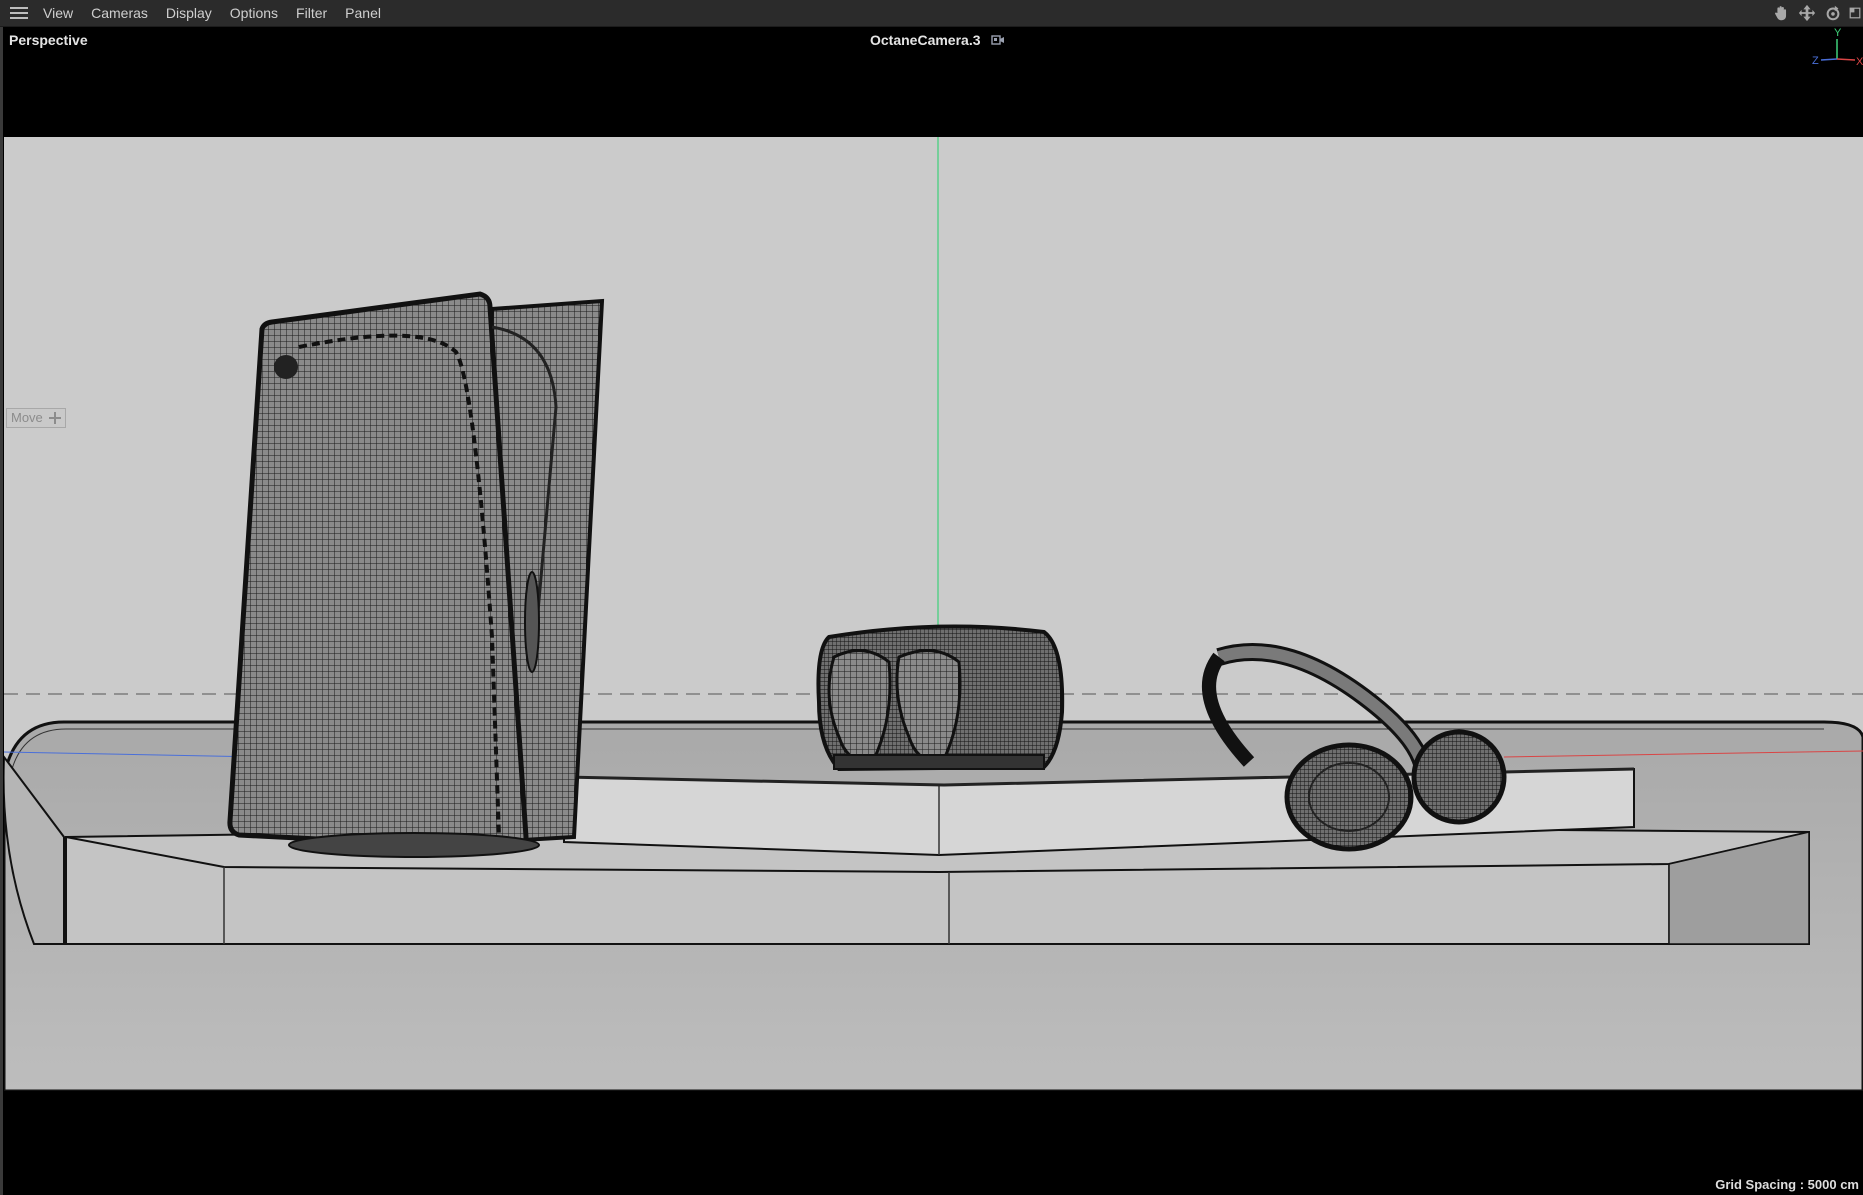 Image resolution: width=1863 pixels, height=1195 pixels. I want to click on move-tool-hud: Move, so click(36, 418).